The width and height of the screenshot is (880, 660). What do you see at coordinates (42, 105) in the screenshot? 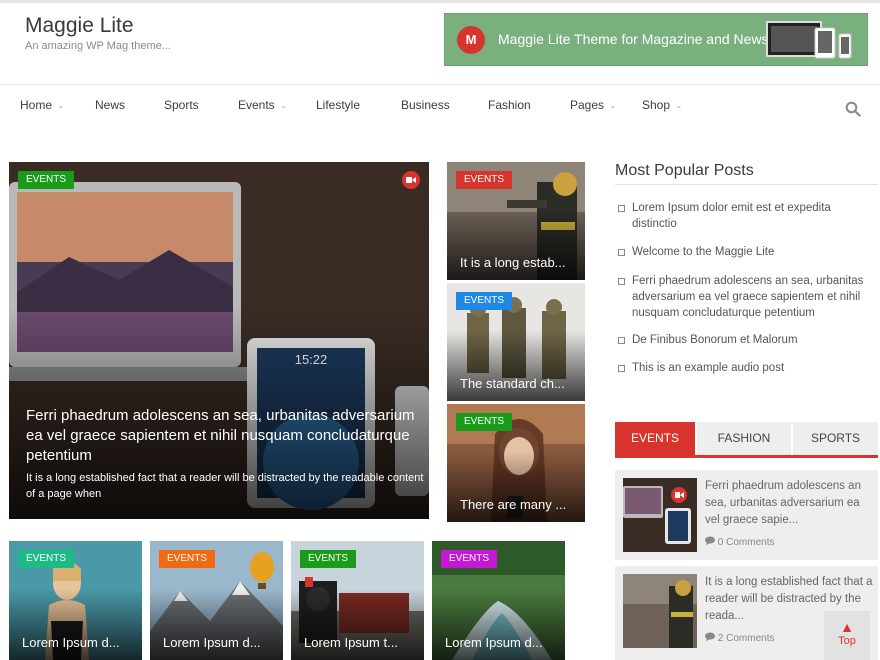
I see `nav-item-home: Home ⌄` at bounding box center [42, 105].